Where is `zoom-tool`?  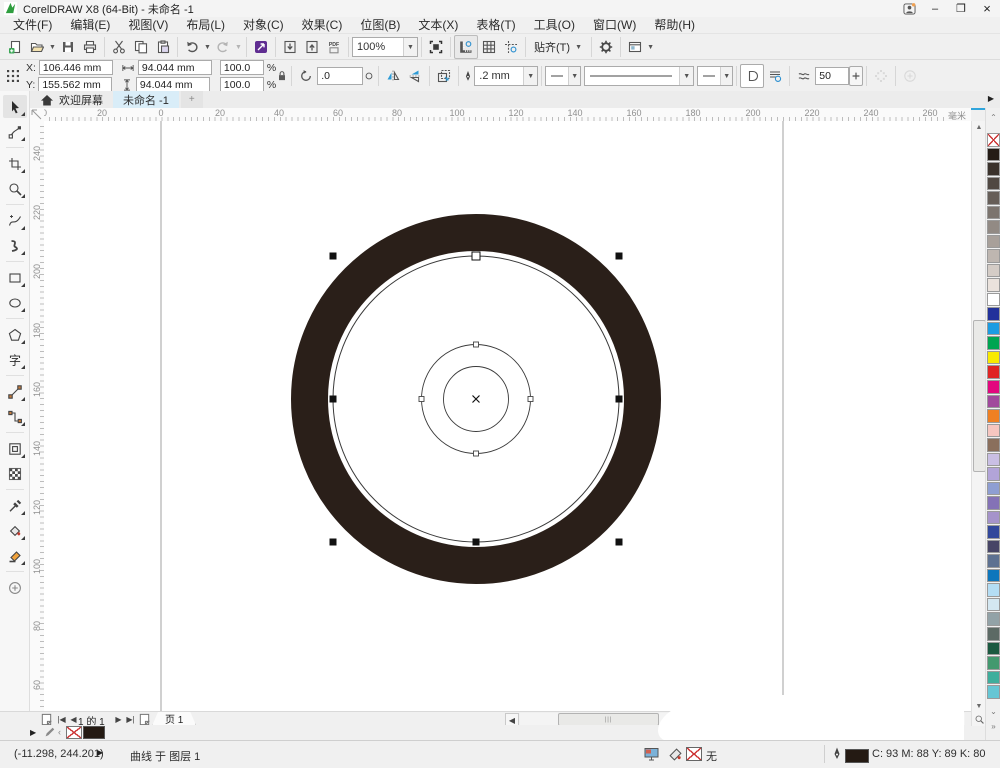 zoom-tool is located at coordinates (15, 188).